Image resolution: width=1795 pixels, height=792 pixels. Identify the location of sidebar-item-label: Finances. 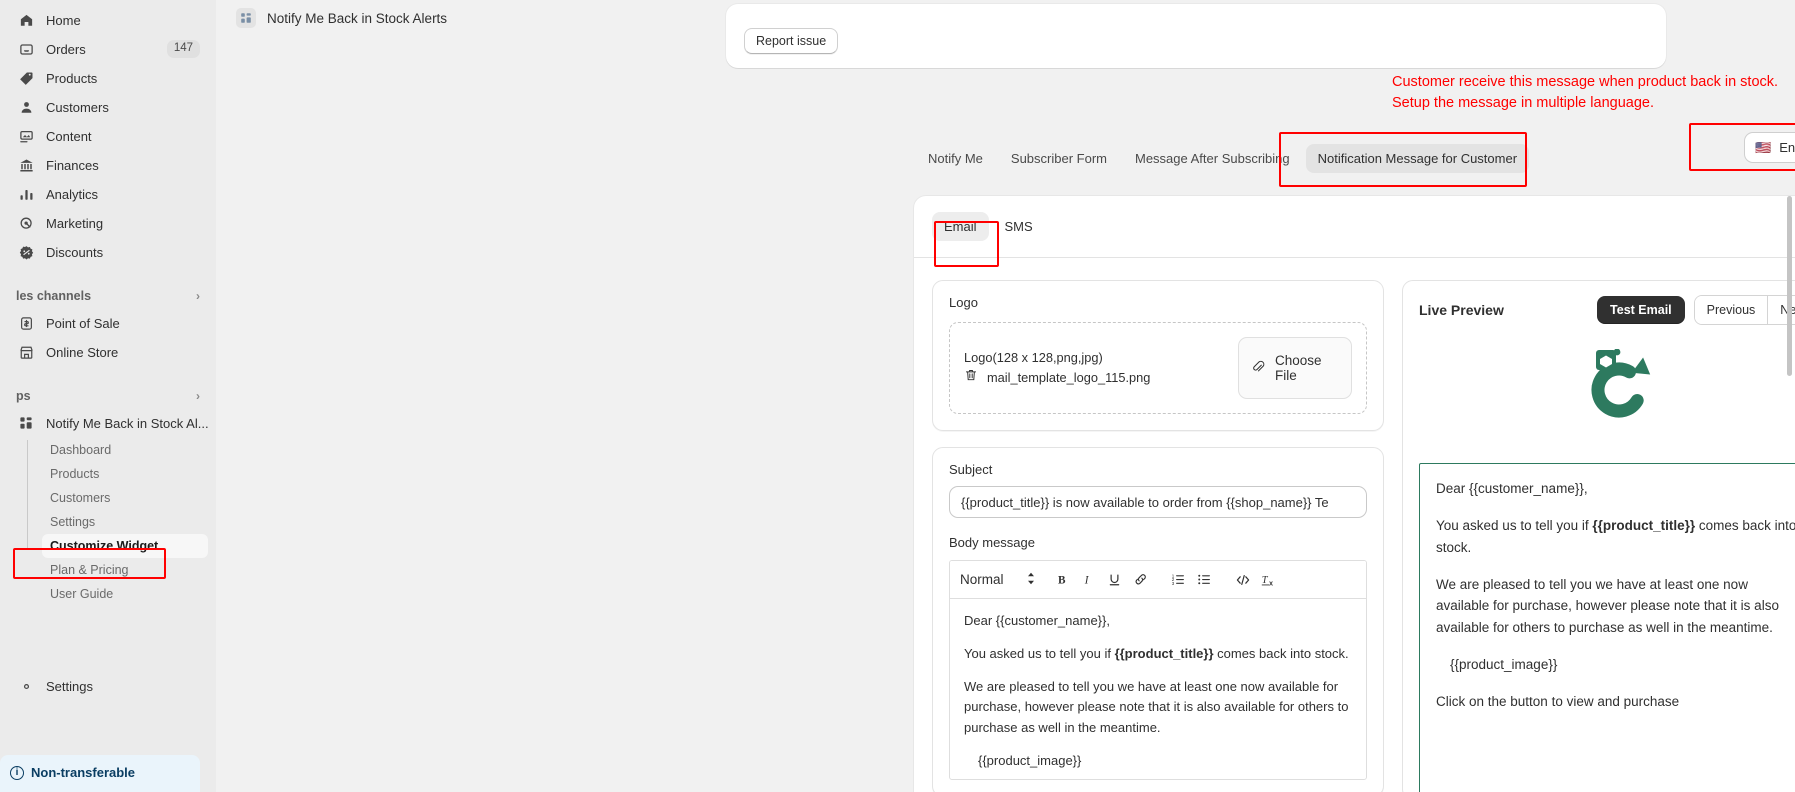
(72, 165).